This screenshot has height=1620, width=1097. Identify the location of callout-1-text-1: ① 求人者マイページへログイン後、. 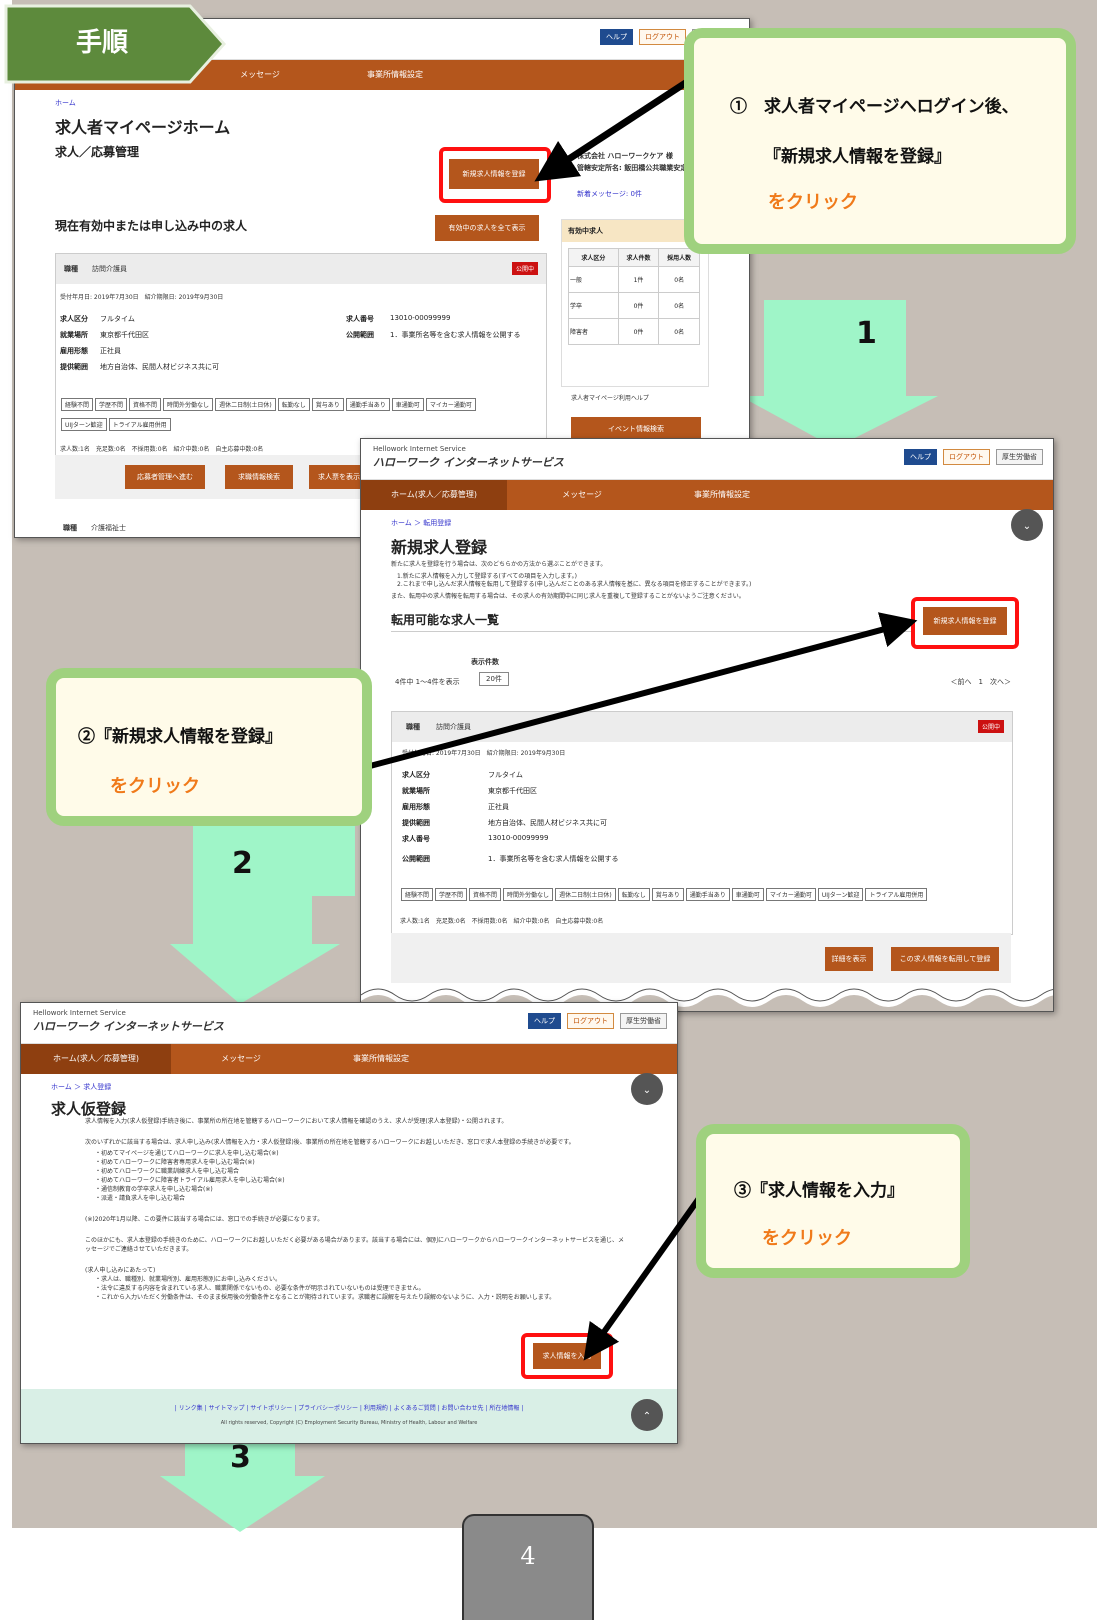
(874, 107).